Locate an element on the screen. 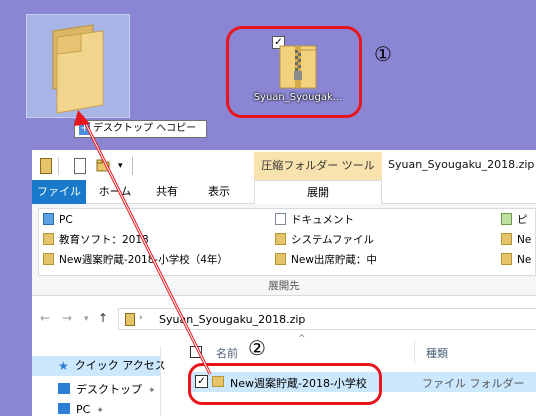 The width and height of the screenshot is (536, 416). destination-folder: 教育ソフト：2018 is located at coordinates (96, 240).